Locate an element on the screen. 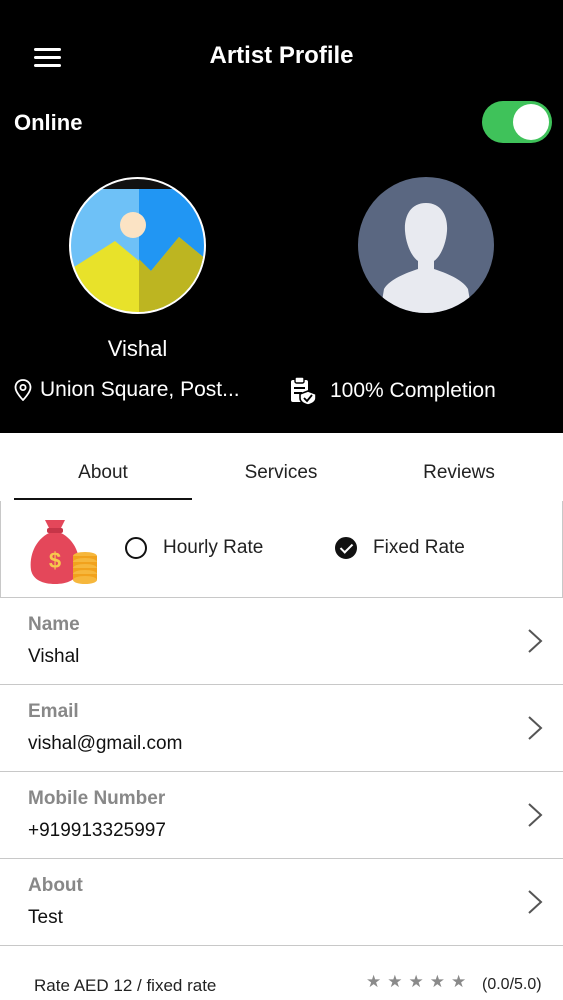  completion-text: 100% Completion is located at coordinates (413, 390).